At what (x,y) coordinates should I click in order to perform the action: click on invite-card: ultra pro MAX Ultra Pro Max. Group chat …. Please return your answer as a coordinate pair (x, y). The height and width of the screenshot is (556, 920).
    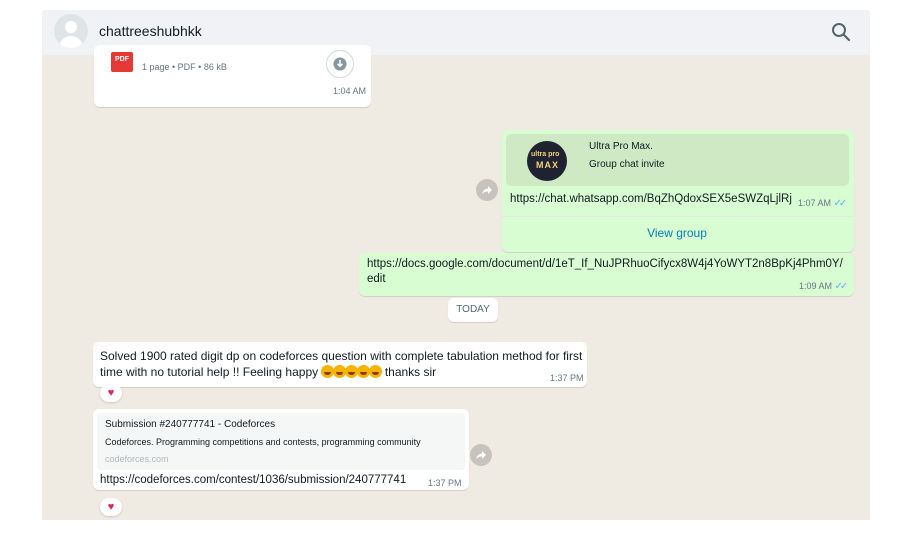
    Looking at the image, I should click on (677, 160).